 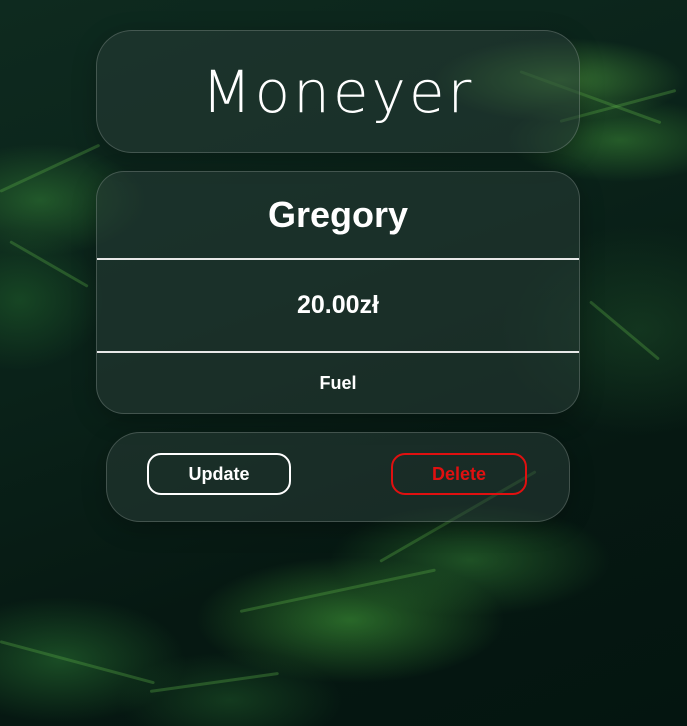 I want to click on entry-actions-card: Update Delete, so click(x=338, y=477).